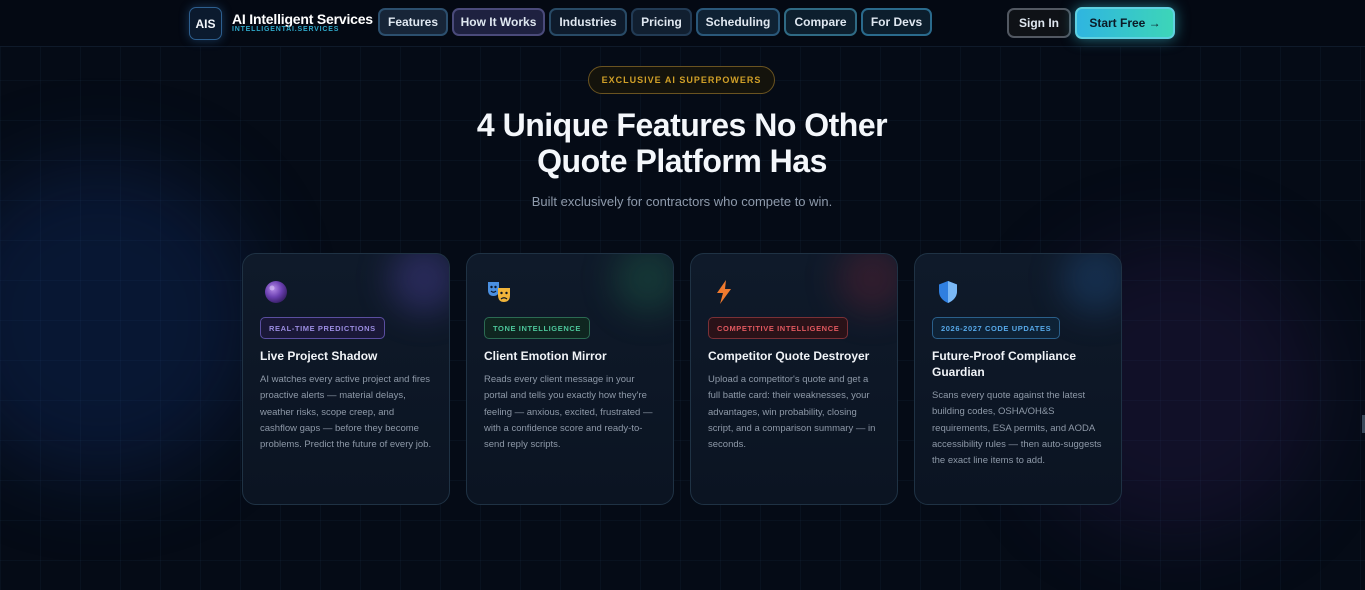  Describe the element at coordinates (1004, 364) in the screenshot. I see `card-title: Future-Proof Compliance Guardian` at that location.